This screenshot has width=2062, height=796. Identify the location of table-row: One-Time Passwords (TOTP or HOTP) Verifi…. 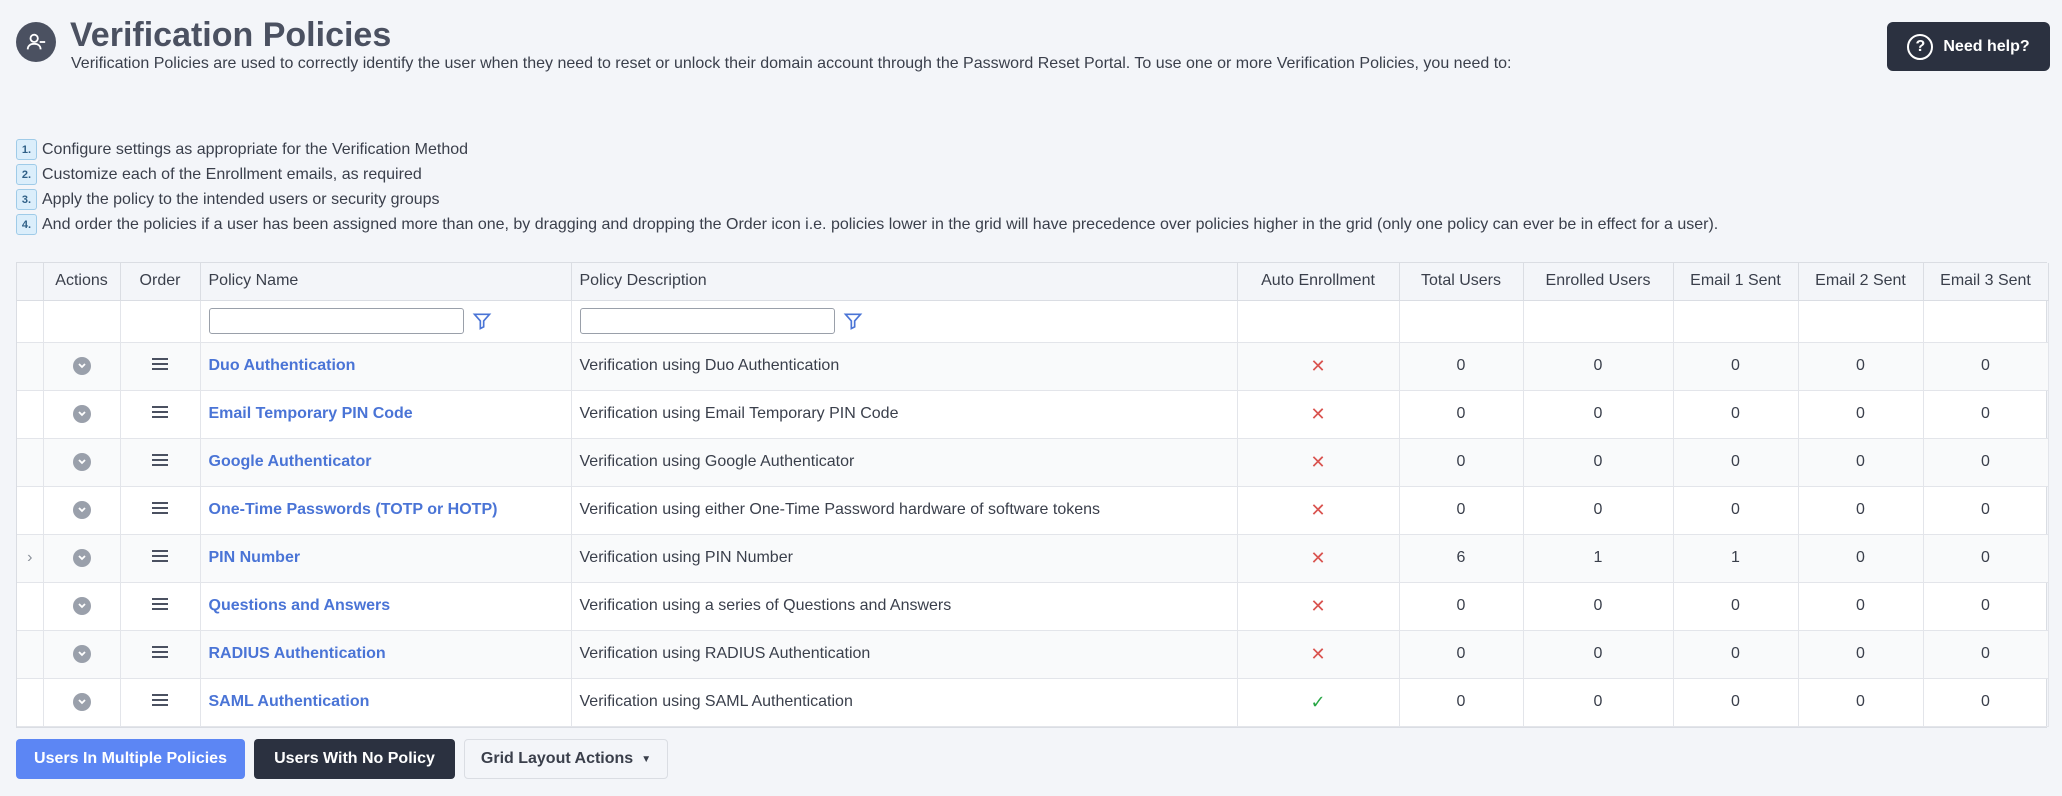
(1033, 510).